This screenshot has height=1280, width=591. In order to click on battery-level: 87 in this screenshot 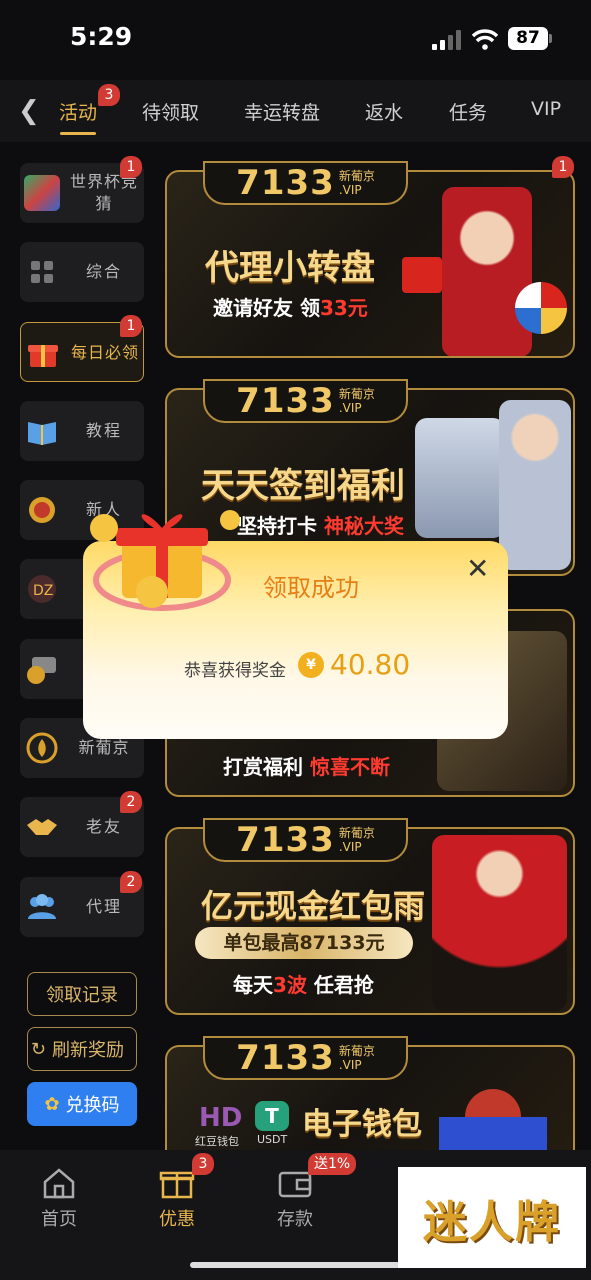, I will do `click(528, 38)`.